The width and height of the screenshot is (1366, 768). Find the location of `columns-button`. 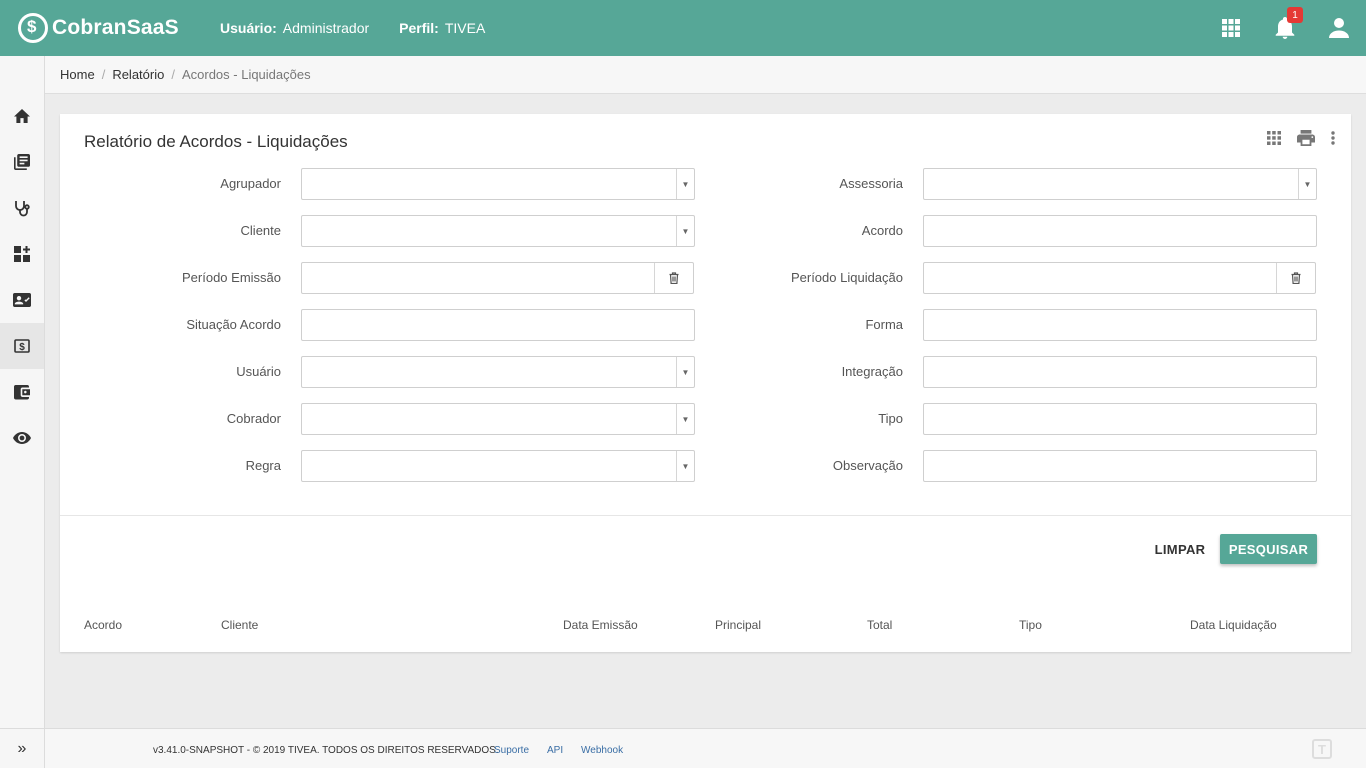

columns-button is located at coordinates (1274, 138).